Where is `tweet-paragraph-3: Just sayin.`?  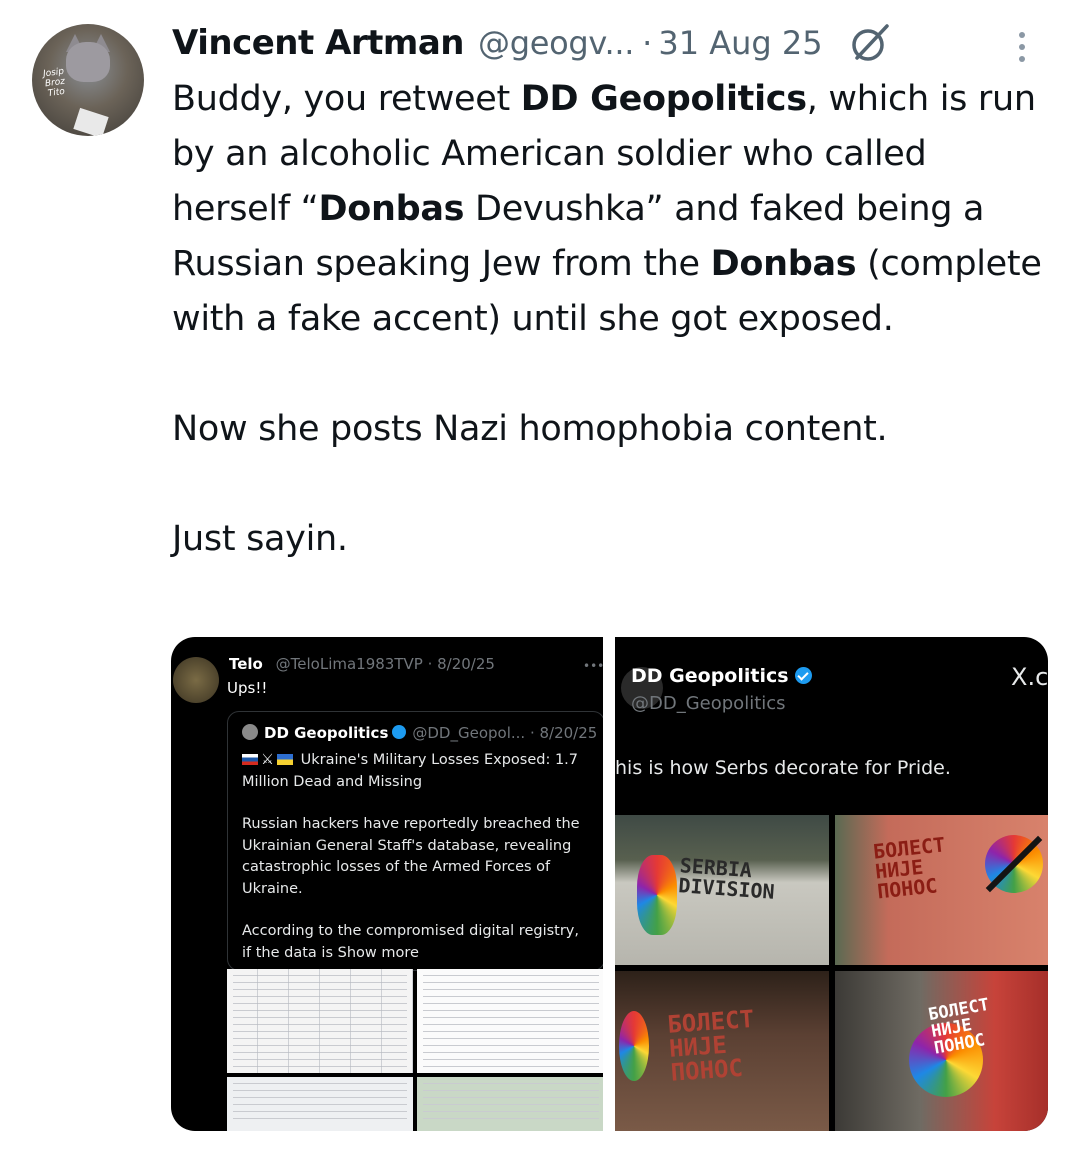 tweet-paragraph-3: Just sayin. is located at coordinates (260, 539).